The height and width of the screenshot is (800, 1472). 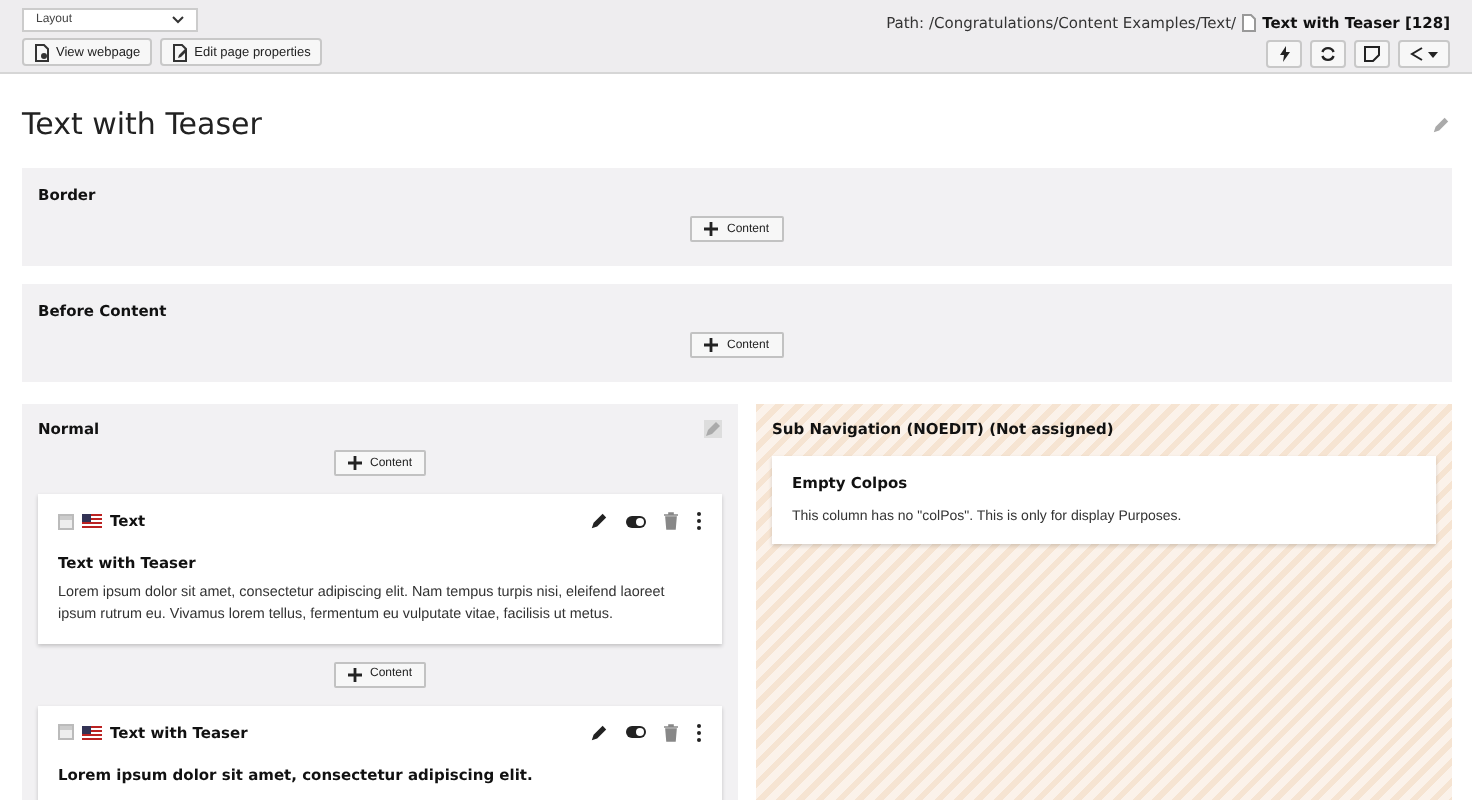 What do you see at coordinates (1433, 54) in the screenshot?
I see `caret-icon` at bounding box center [1433, 54].